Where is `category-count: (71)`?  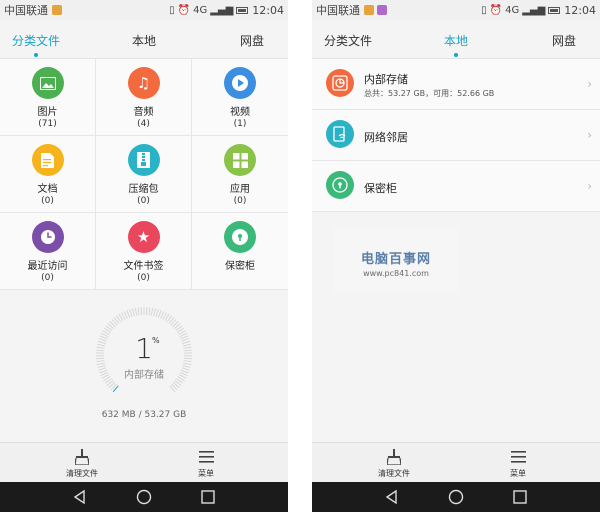
category-count: (71) is located at coordinates (47, 124).